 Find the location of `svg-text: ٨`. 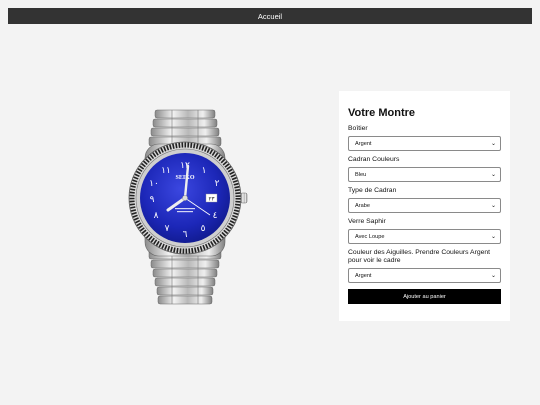

svg-text: ٨ is located at coordinates (156, 216).